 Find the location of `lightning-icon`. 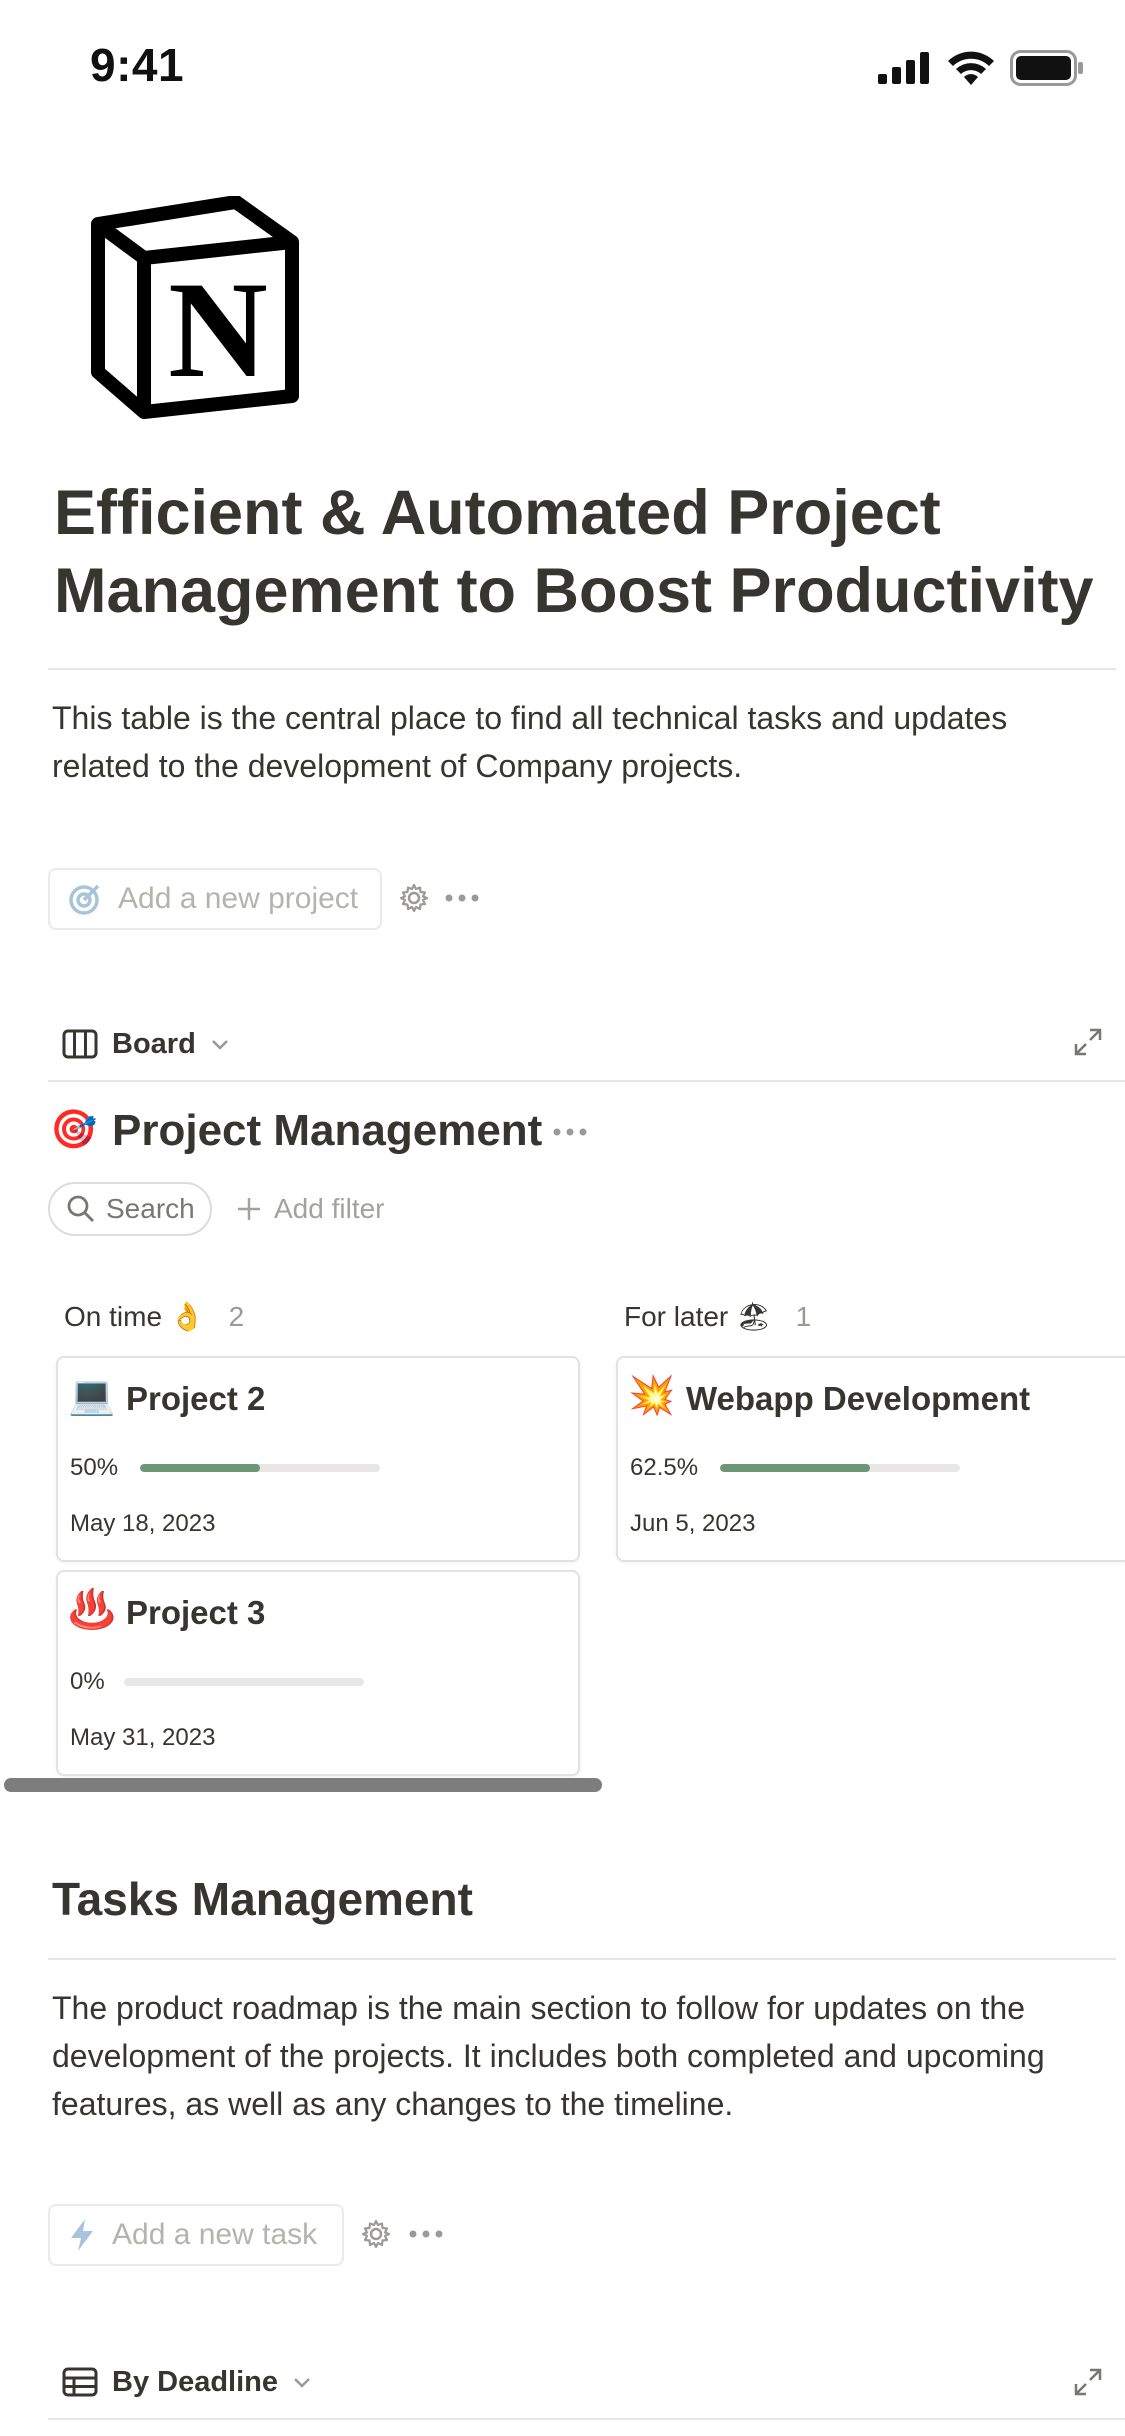

lightning-icon is located at coordinates (82, 2235).